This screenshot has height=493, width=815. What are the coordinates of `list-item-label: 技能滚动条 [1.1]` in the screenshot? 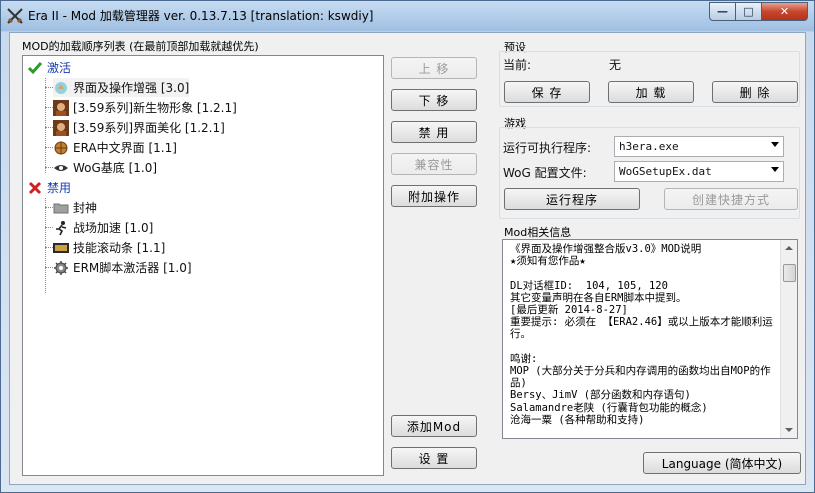 It's located at (119, 248).